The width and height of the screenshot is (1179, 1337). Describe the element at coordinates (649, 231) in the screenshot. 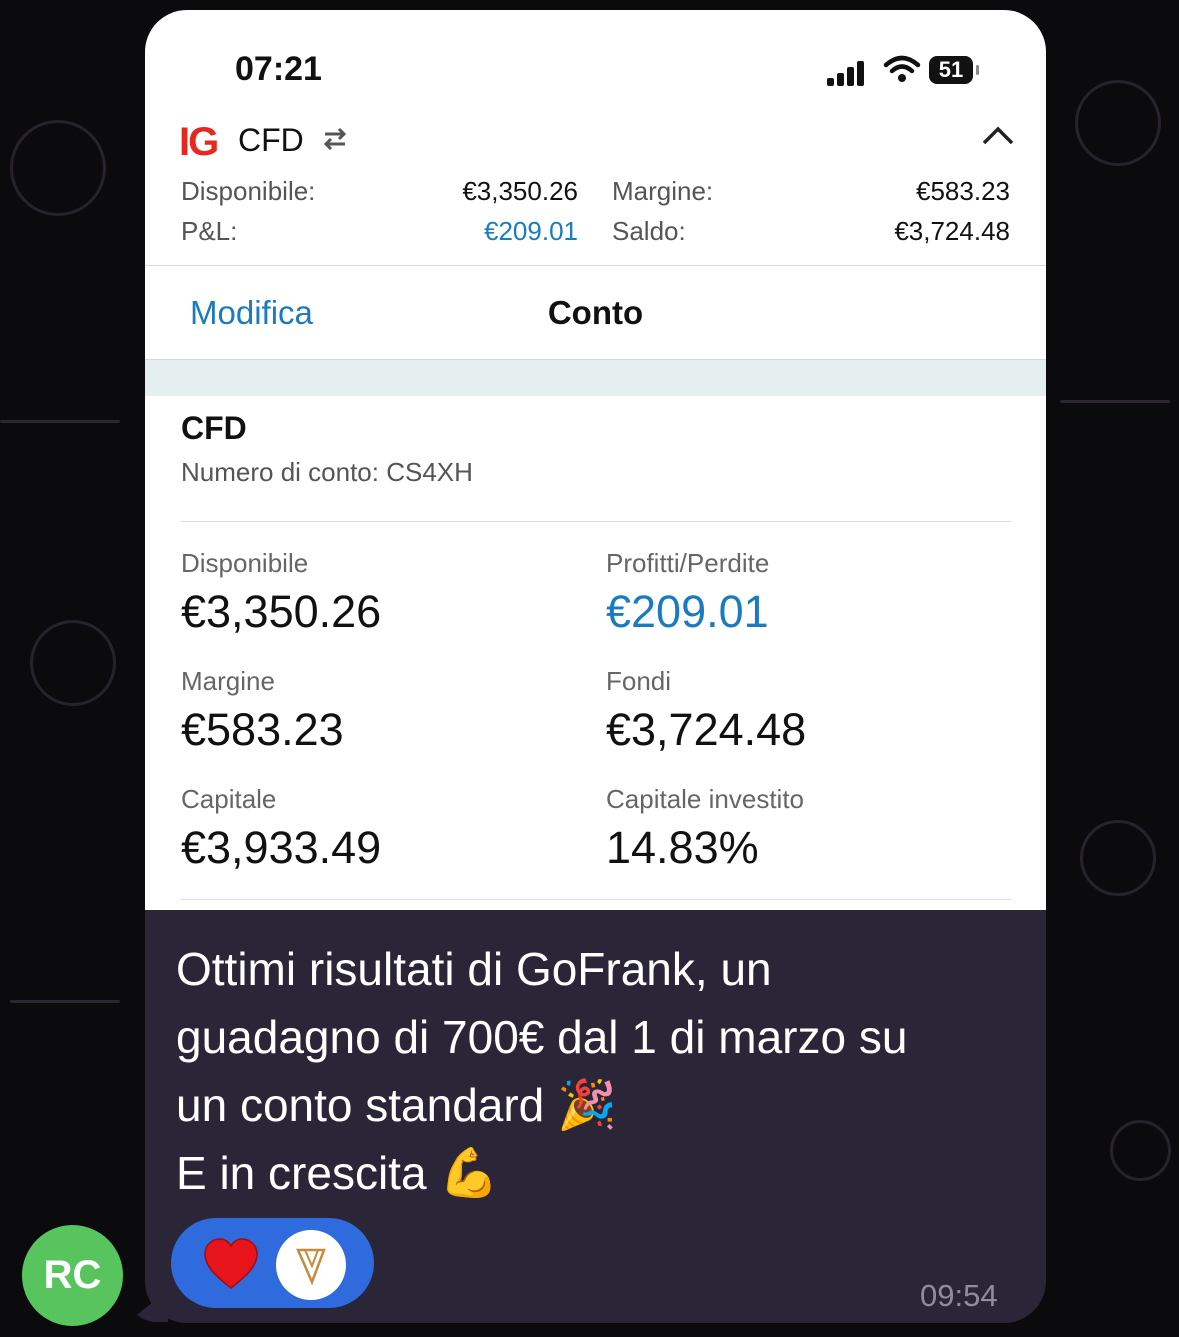

I see `summary-saldo-label: Saldo:` at that location.